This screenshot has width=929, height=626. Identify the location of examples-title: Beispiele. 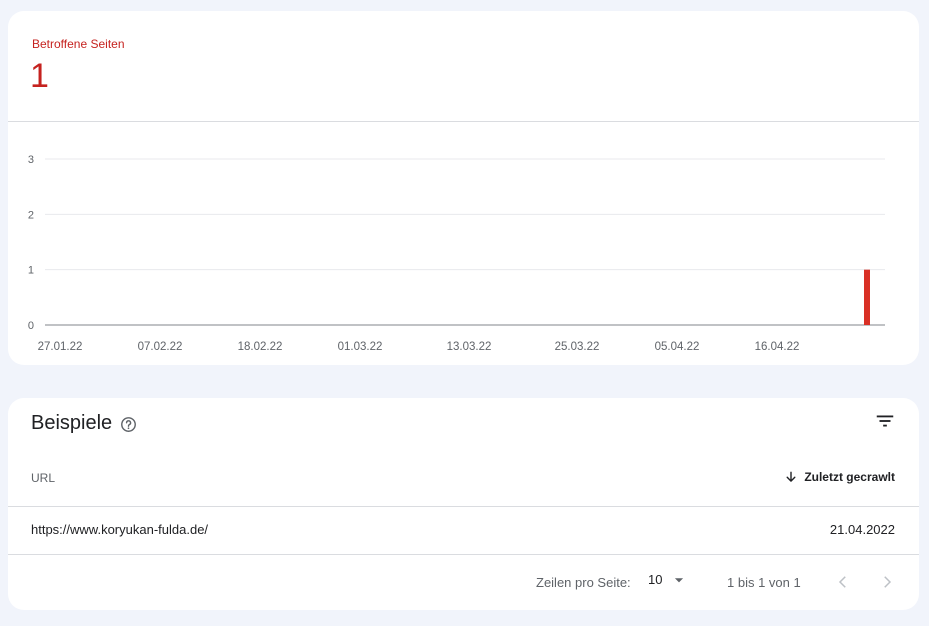
(72, 423).